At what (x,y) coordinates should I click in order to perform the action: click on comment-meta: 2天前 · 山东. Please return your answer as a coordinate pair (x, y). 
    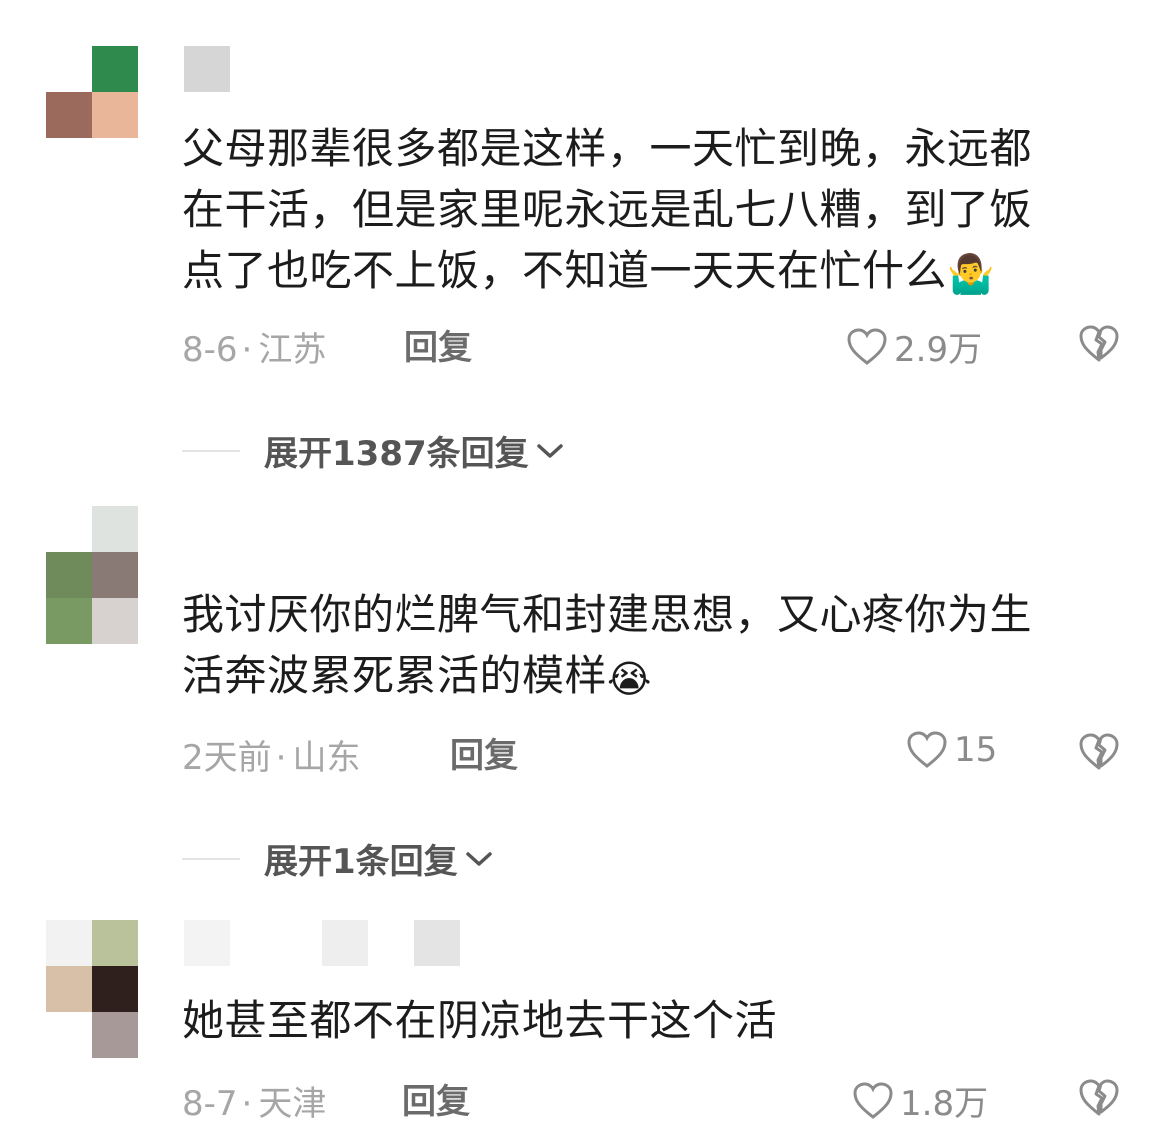
    Looking at the image, I should click on (271, 754).